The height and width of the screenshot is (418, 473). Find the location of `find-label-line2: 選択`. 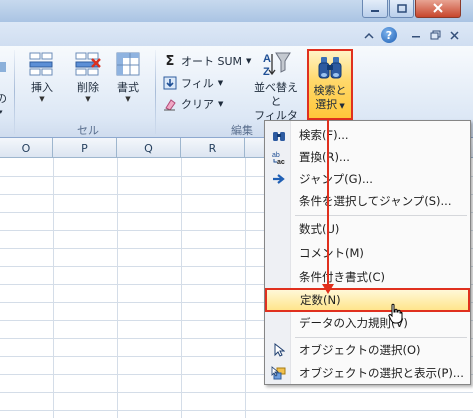

find-label-line2: 選択 is located at coordinates (326, 104).